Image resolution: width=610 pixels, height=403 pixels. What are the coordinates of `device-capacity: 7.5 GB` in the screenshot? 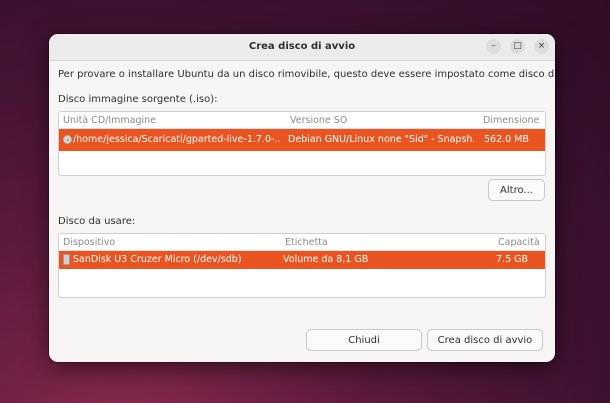 It's located at (512, 259).